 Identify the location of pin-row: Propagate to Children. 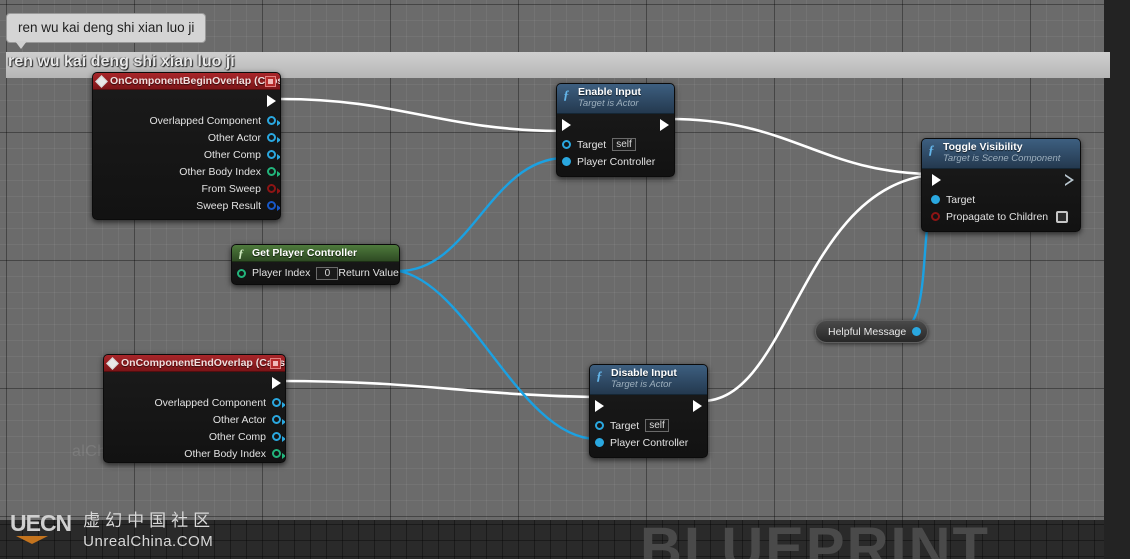
(1001, 216).